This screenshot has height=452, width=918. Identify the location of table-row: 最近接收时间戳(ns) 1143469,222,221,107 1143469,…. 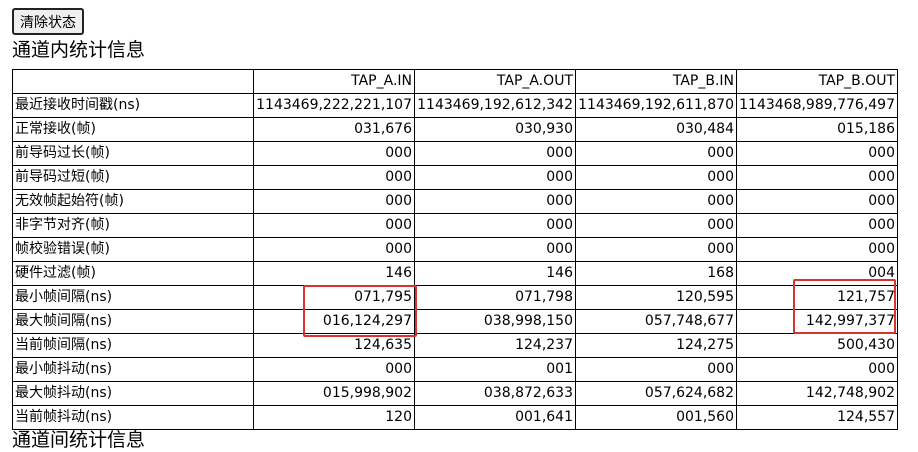
(455, 105).